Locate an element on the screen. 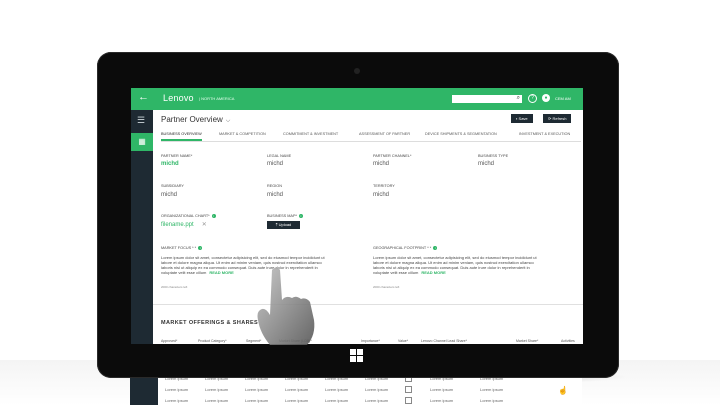  grid-icon: ▦ is located at coordinates (142, 142).